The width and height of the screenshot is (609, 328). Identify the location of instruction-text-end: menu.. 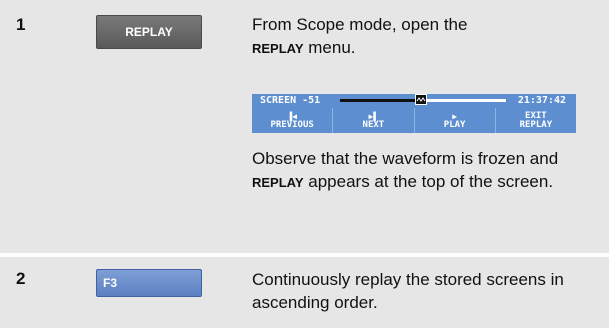
(329, 47).